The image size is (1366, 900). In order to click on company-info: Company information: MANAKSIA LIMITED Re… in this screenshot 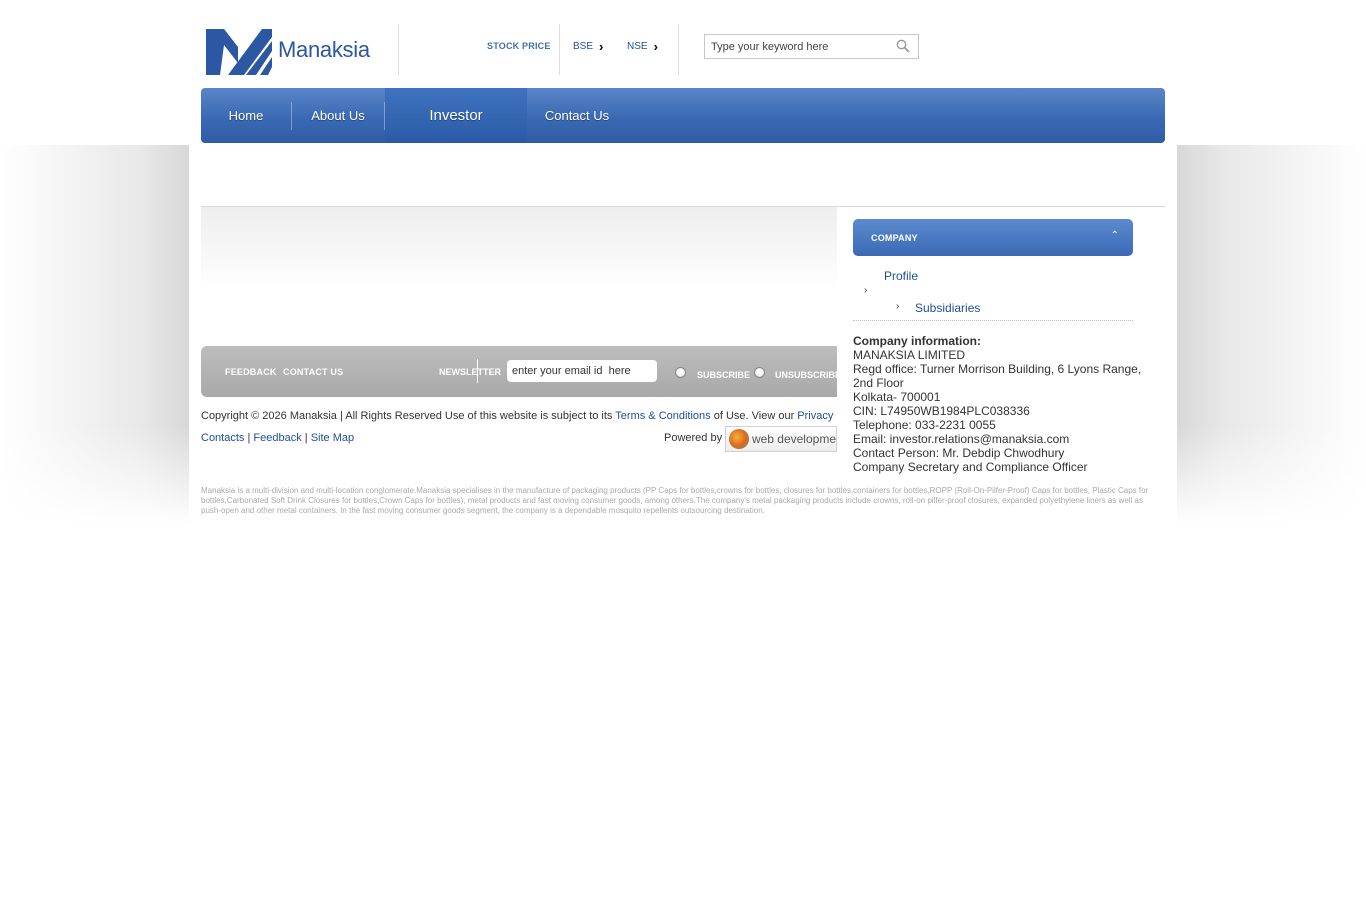, I will do `click(998, 404)`.